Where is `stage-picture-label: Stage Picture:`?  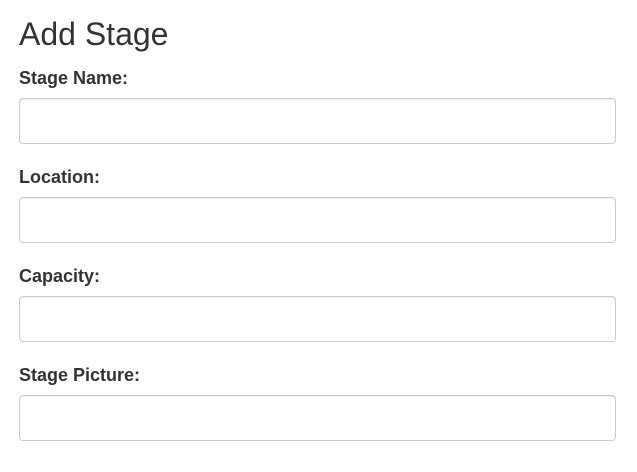
stage-picture-label: Stage Picture: is located at coordinates (80, 375).